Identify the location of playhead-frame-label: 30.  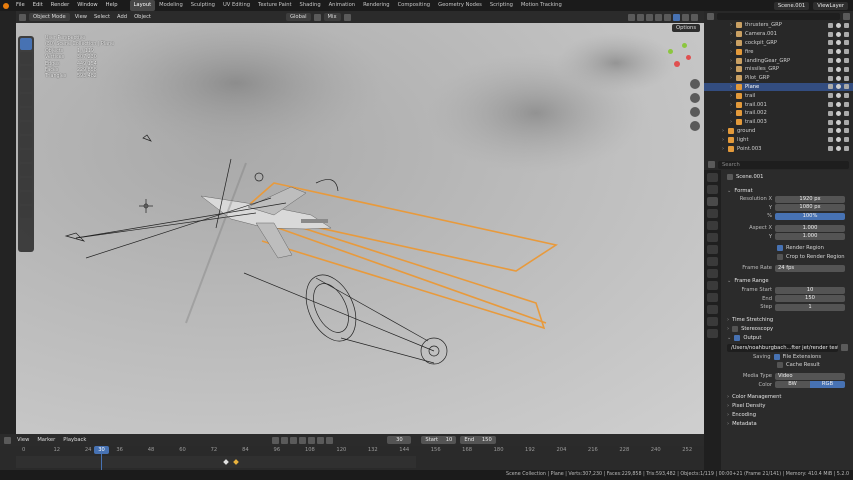
(101, 450).